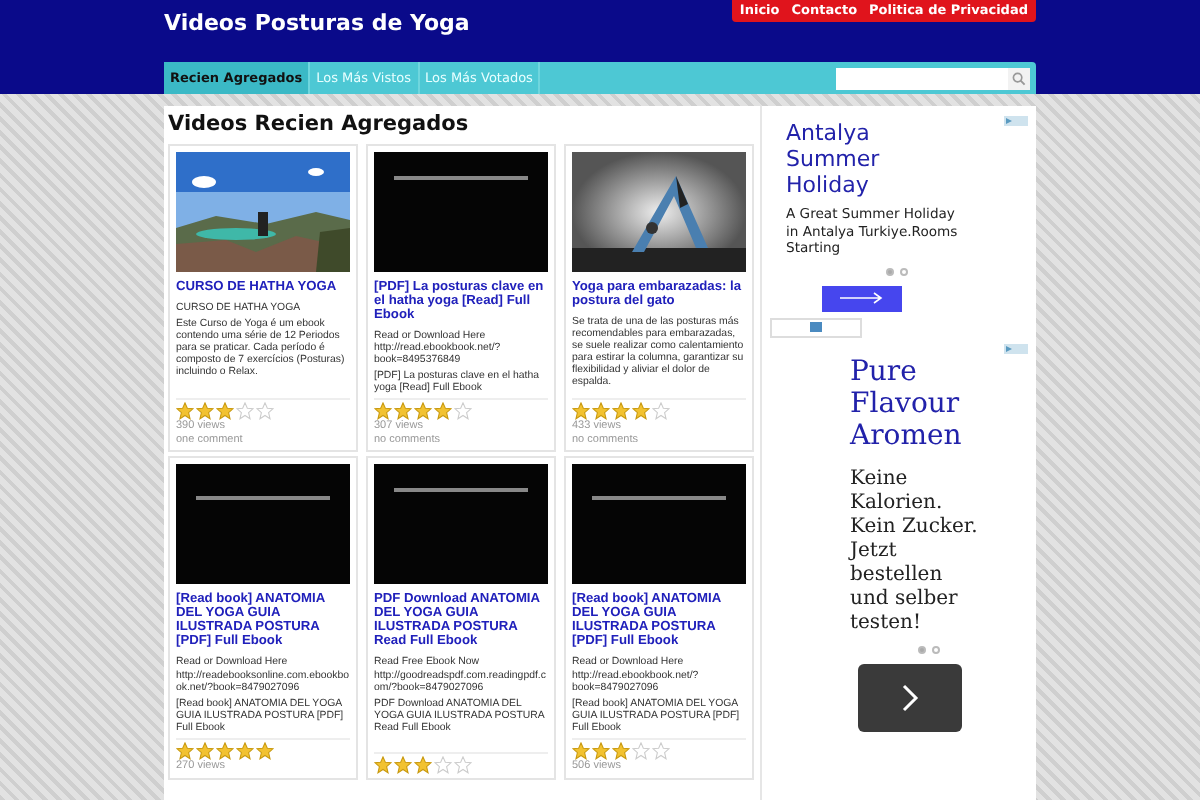 The width and height of the screenshot is (1200, 800). Describe the element at coordinates (317, 20) in the screenshot. I see `site-title: Videos Posturas de Yoga` at that location.